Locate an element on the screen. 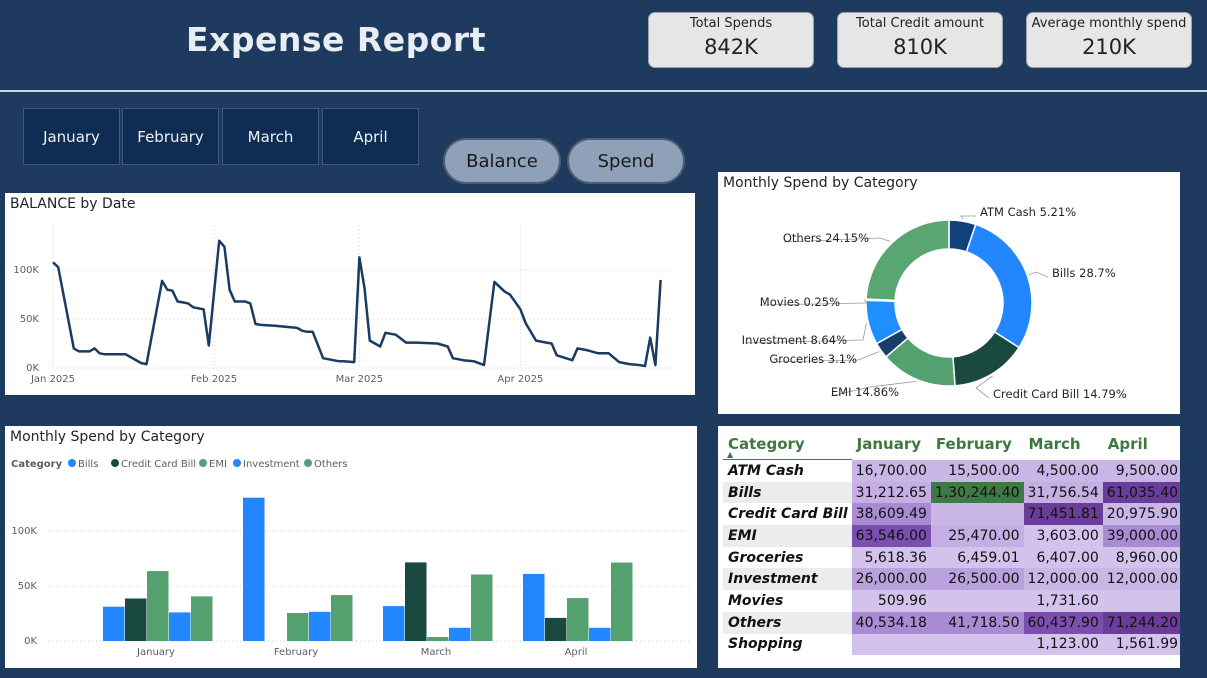 The height and width of the screenshot is (678, 1207). kpi-value: 210K is located at coordinates (1109, 47).